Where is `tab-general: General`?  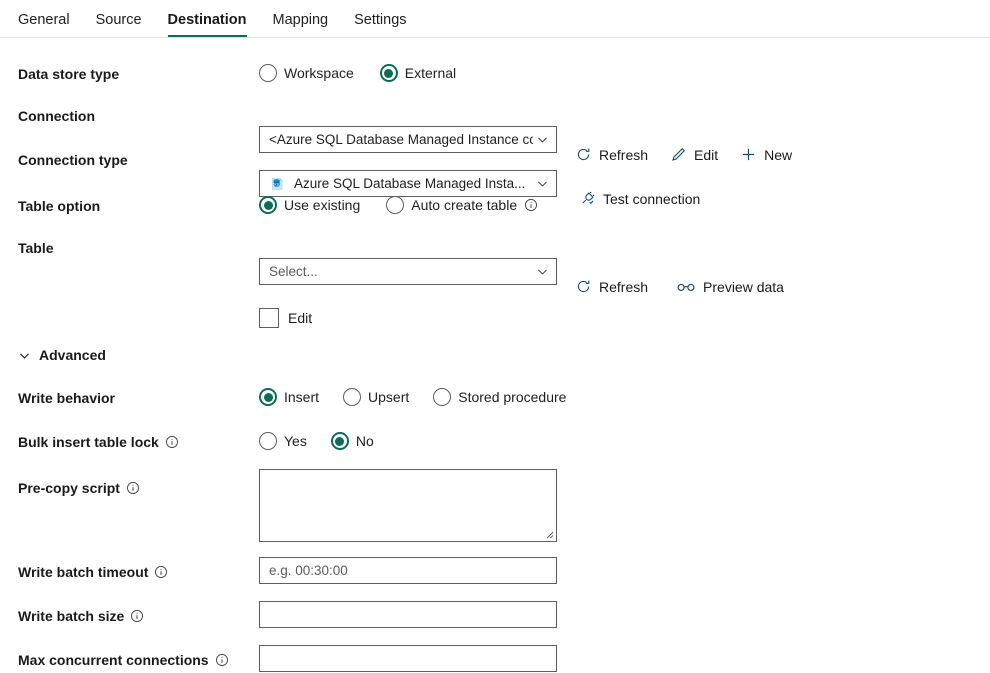
tab-general: General is located at coordinates (50, 24).